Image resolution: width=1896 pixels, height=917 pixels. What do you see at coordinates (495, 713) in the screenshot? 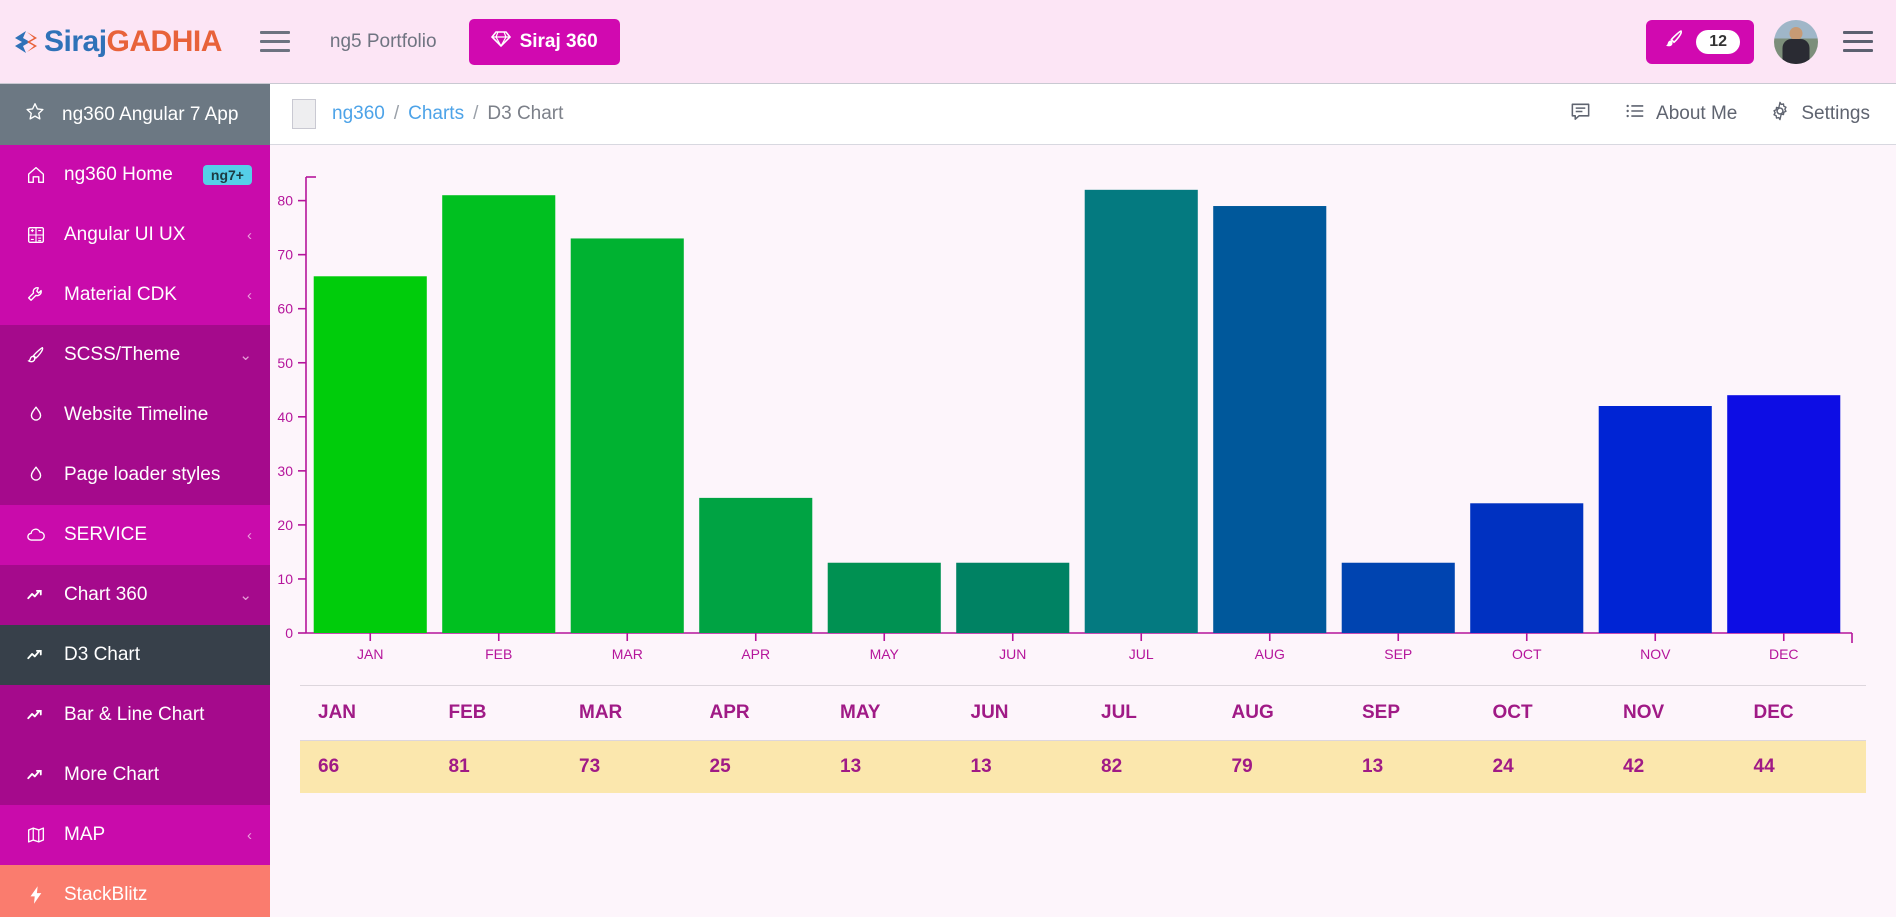
I see `table-header-cell: FEB` at bounding box center [495, 713].